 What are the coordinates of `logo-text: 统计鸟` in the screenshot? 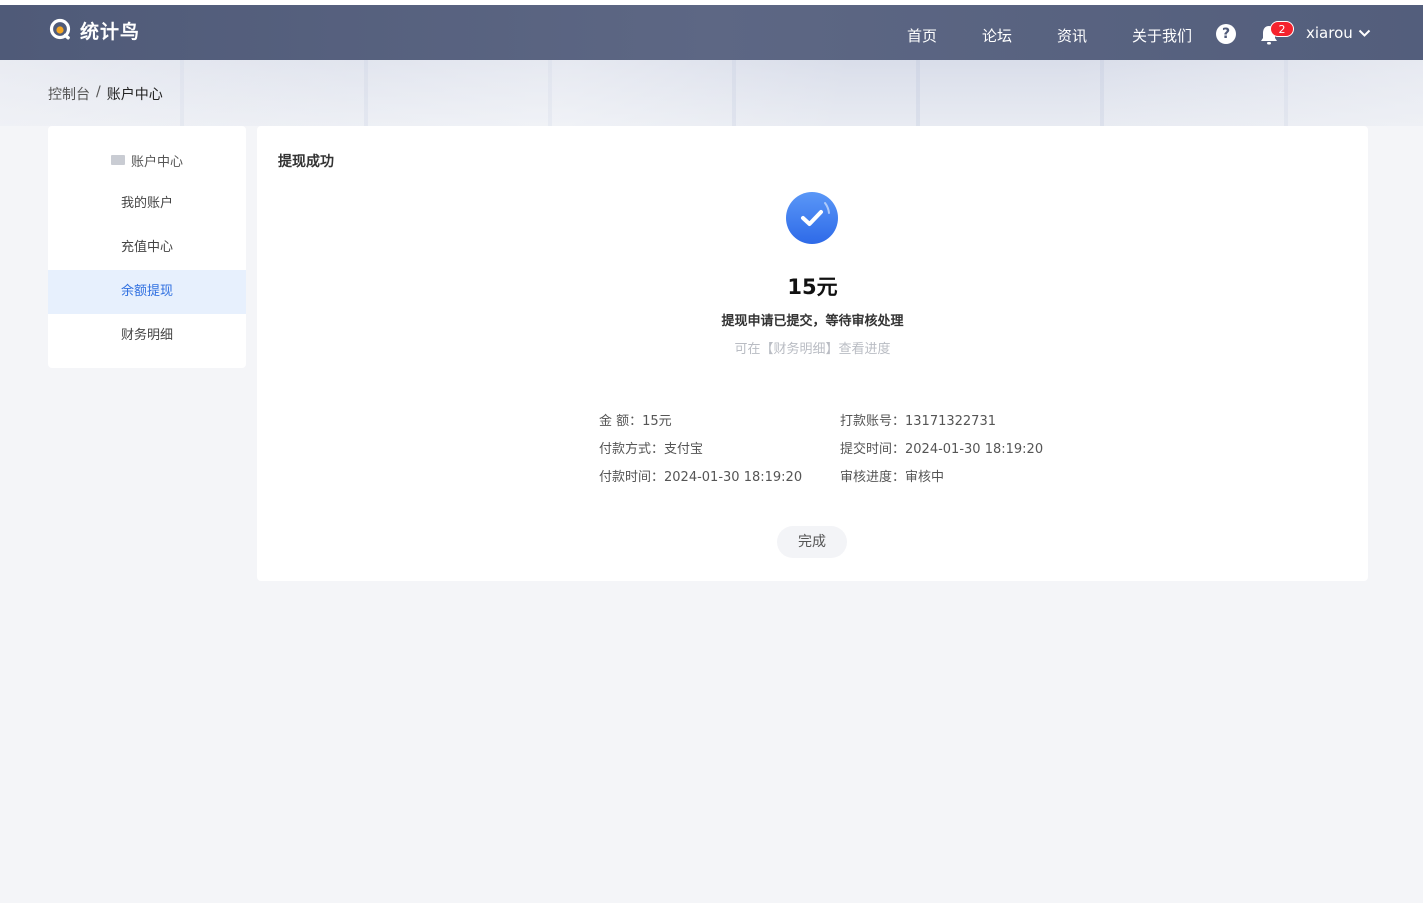 It's located at (110, 32).